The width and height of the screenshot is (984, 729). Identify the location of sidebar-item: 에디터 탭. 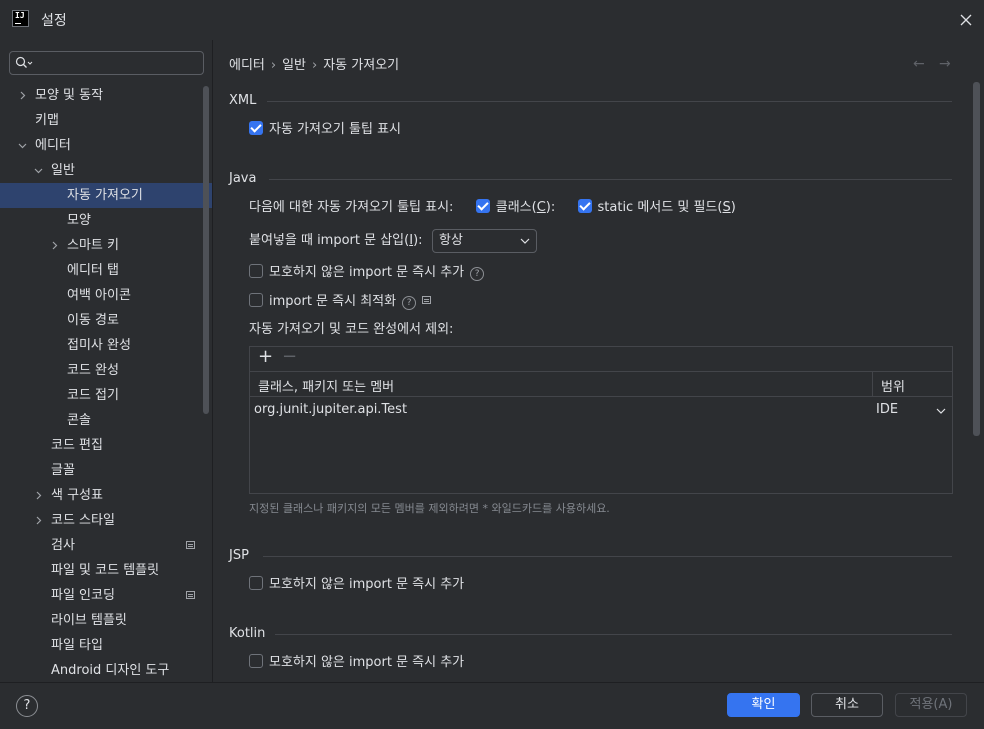
(106, 270).